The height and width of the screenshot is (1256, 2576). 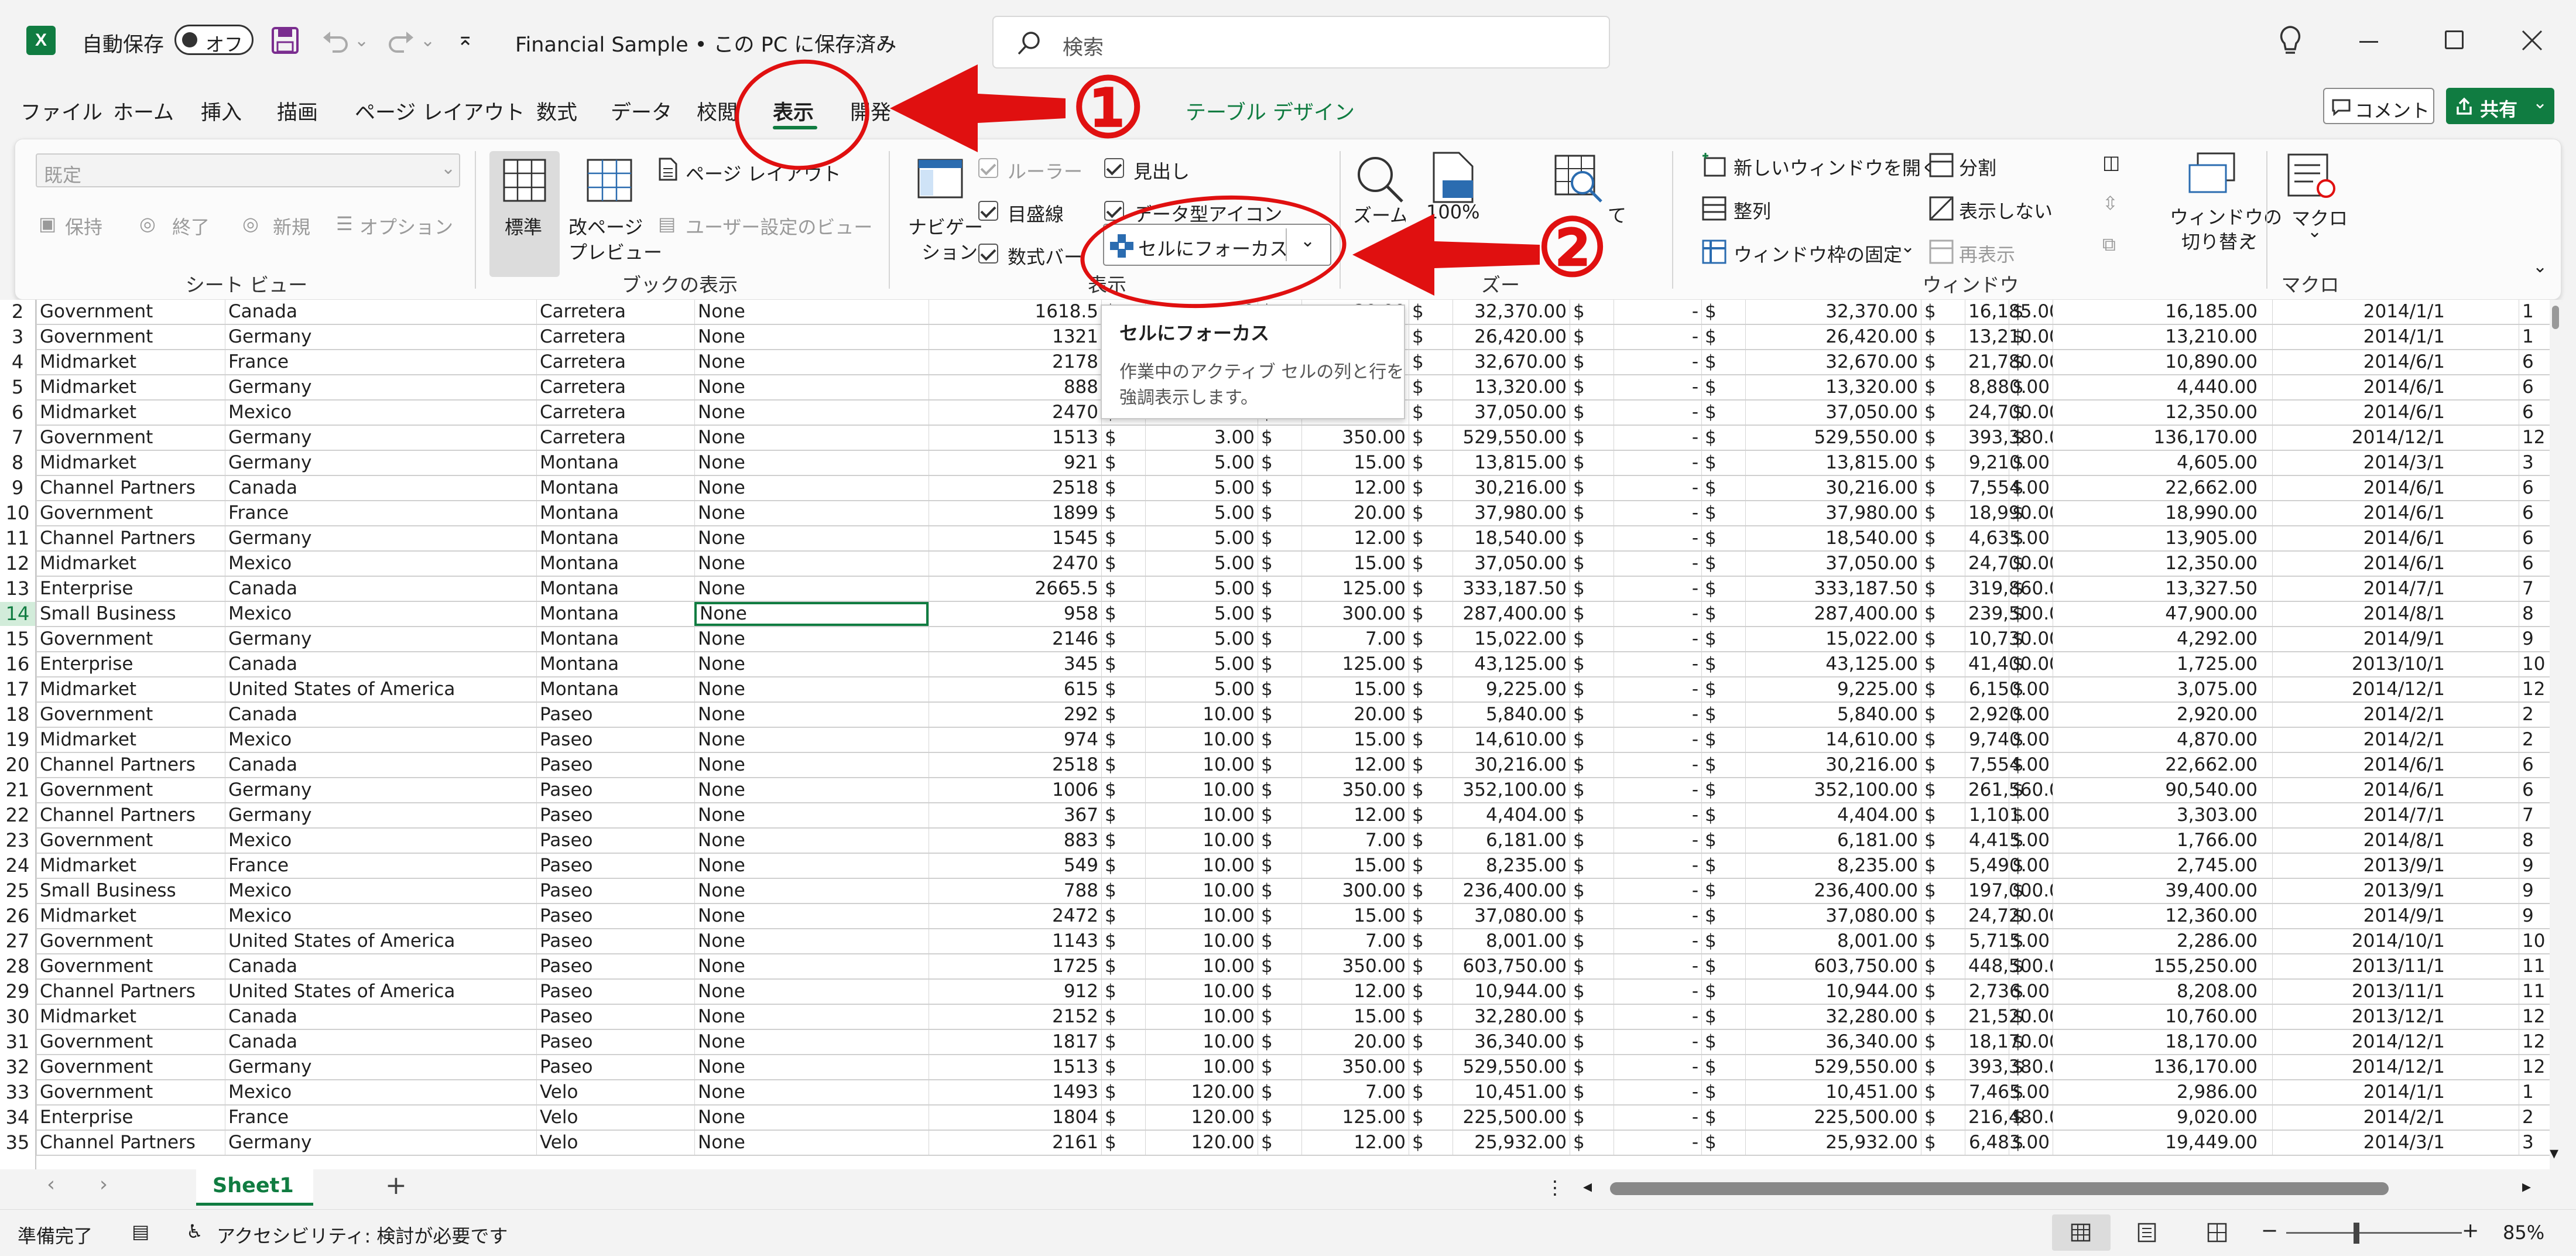 I want to click on table-cell: 529,550.00, so click(x=1511, y=438).